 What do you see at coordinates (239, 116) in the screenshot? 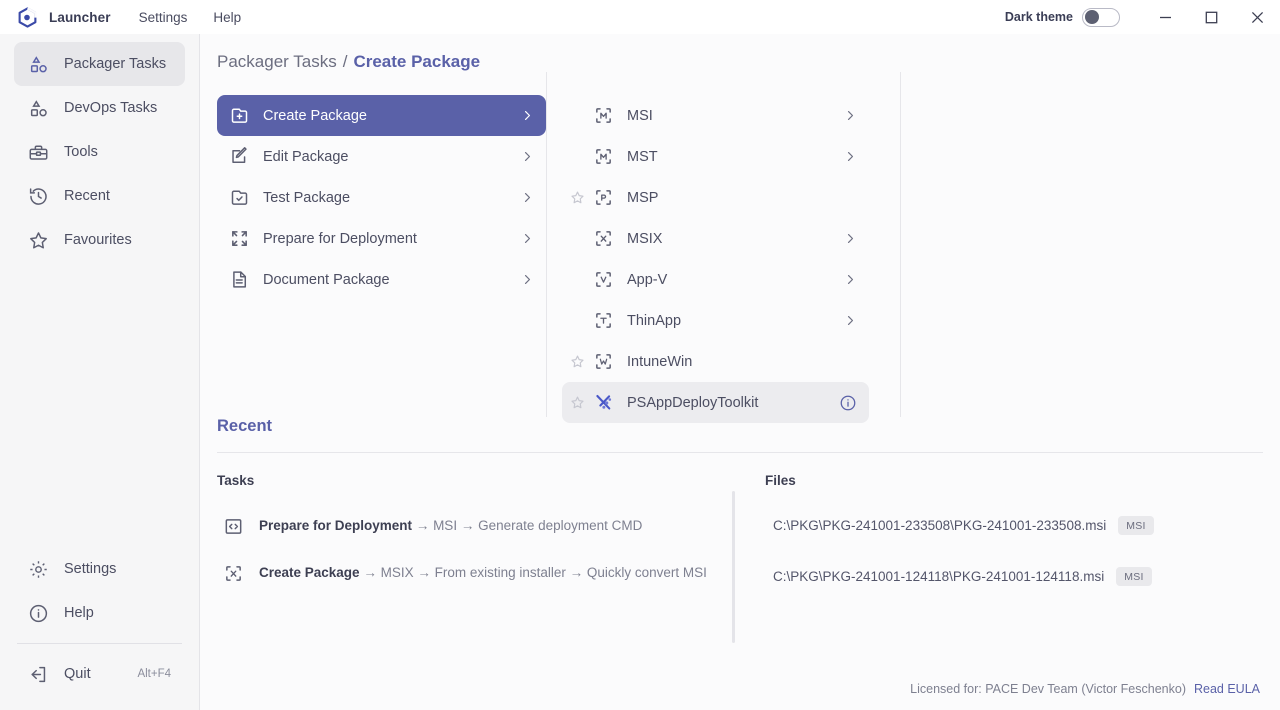
I see `folder-plus-icon` at bounding box center [239, 116].